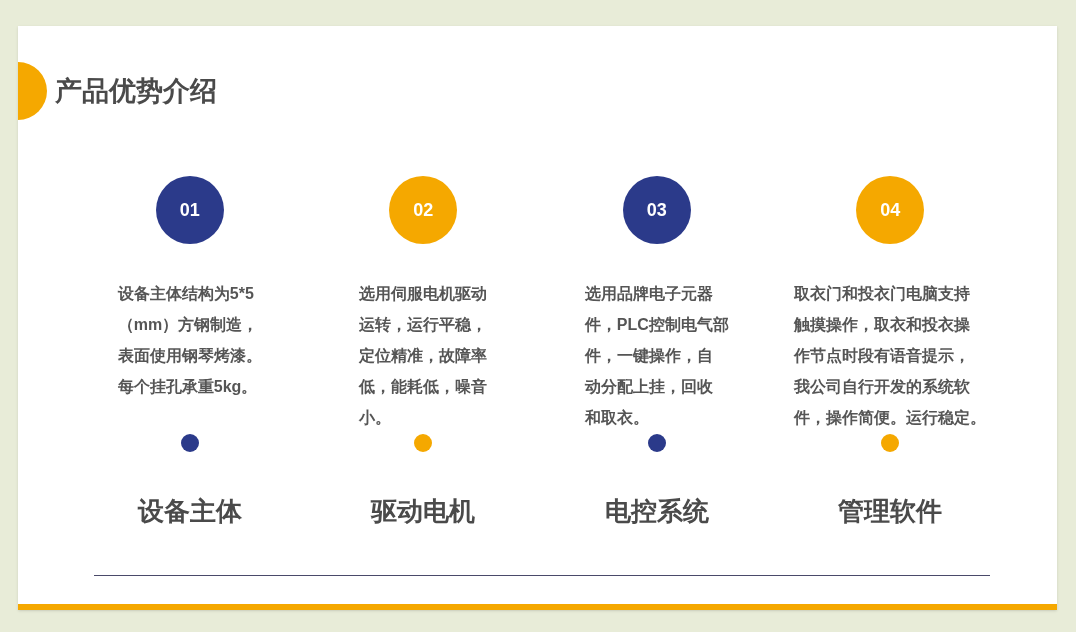  What do you see at coordinates (32, 91) in the screenshot?
I see `semicircle-icon` at bounding box center [32, 91].